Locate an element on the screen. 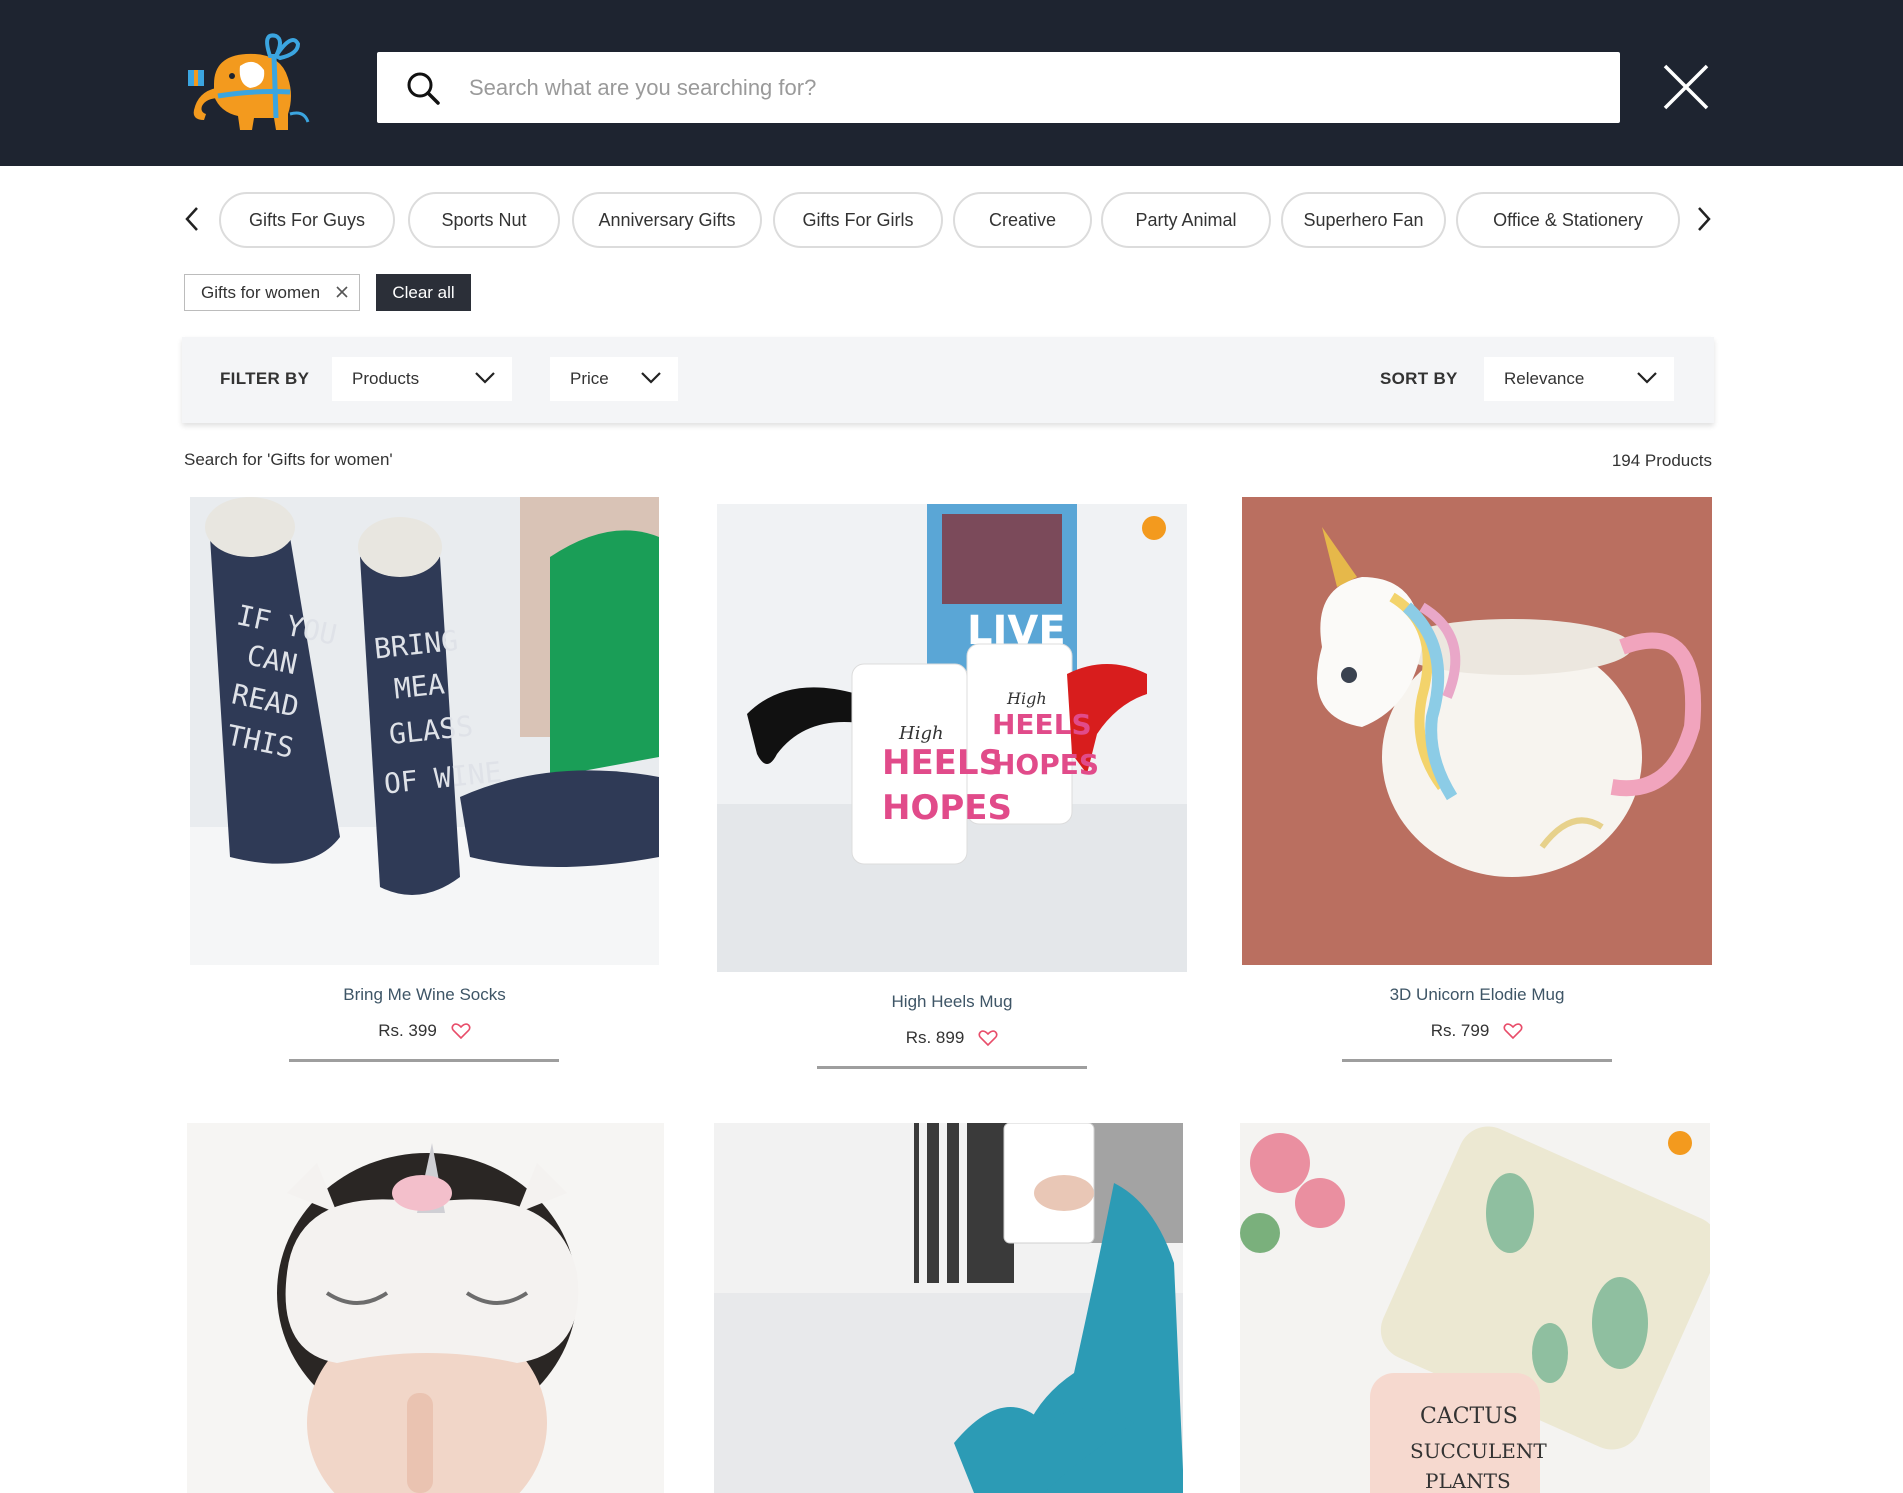  product-image: LIVE High HEELS HOPES High HEELS HOPES is located at coordinates (952, 738).